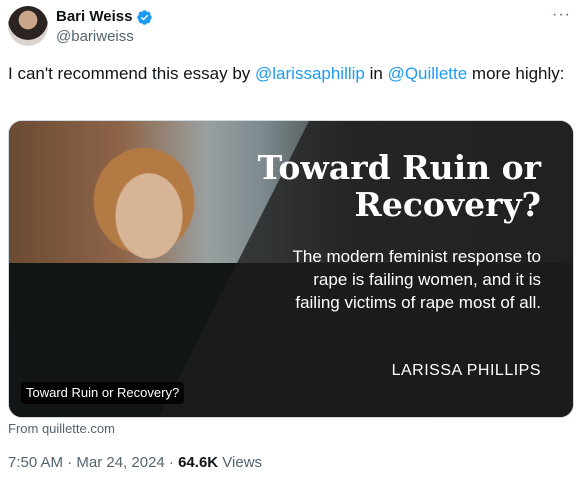 Image resolution: width=583 pixels, height=477 pixels. What do you see at coordinates (516, 73) in the screenshot?
I see `tweet-text-post: more highly:` at bounding box center [516, 73].